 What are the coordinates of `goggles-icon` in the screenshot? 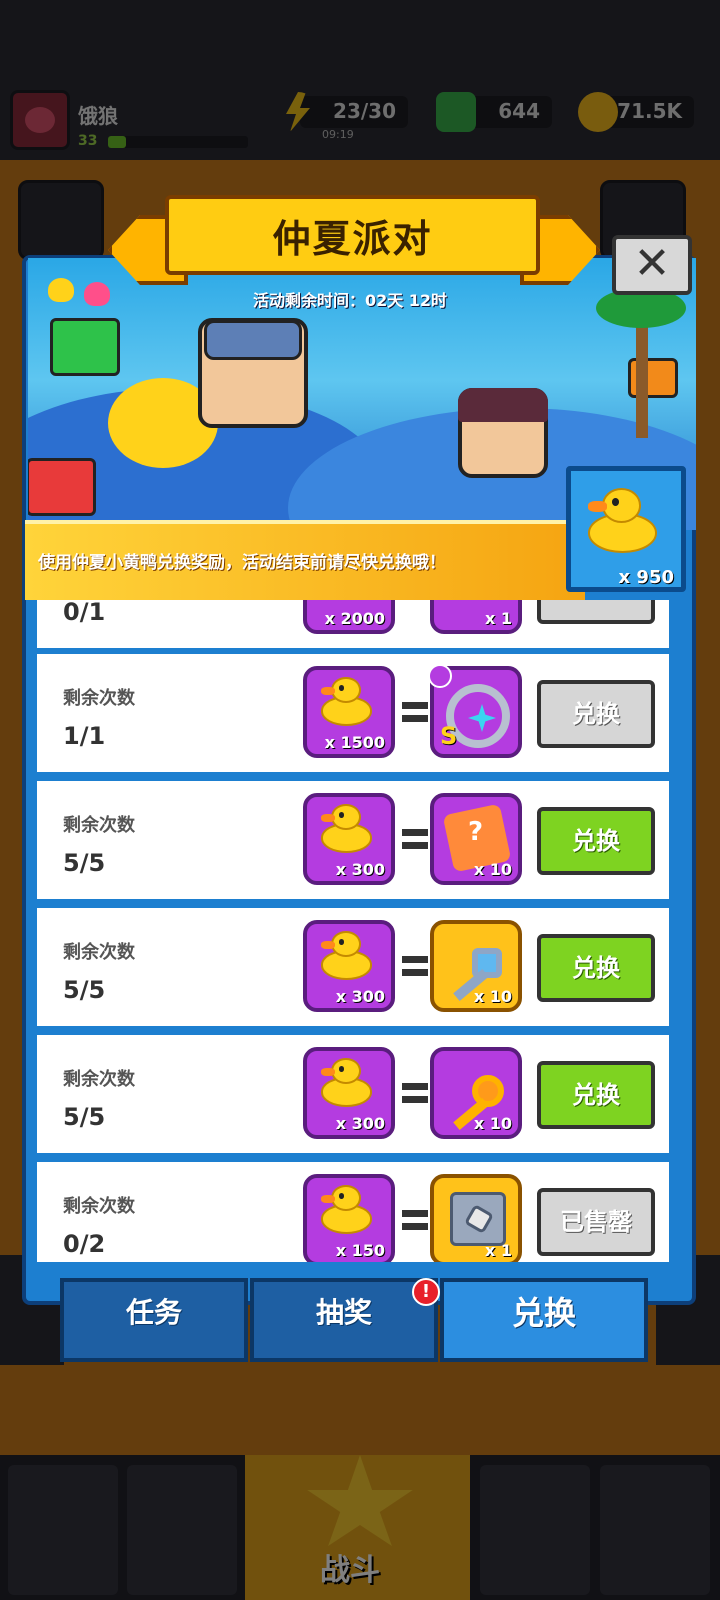 It's located at (253, 340).